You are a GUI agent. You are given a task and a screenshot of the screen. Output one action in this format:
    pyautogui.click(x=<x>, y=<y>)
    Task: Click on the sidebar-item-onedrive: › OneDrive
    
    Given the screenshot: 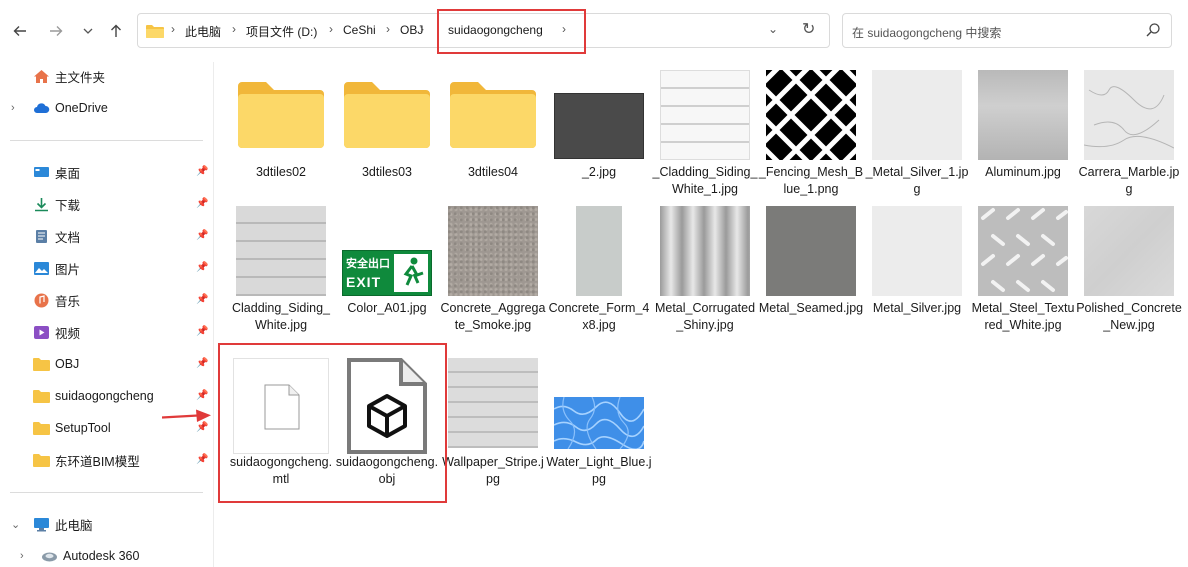 What is the action you would take?
    pyautogui.click(x=106, y=108)
    